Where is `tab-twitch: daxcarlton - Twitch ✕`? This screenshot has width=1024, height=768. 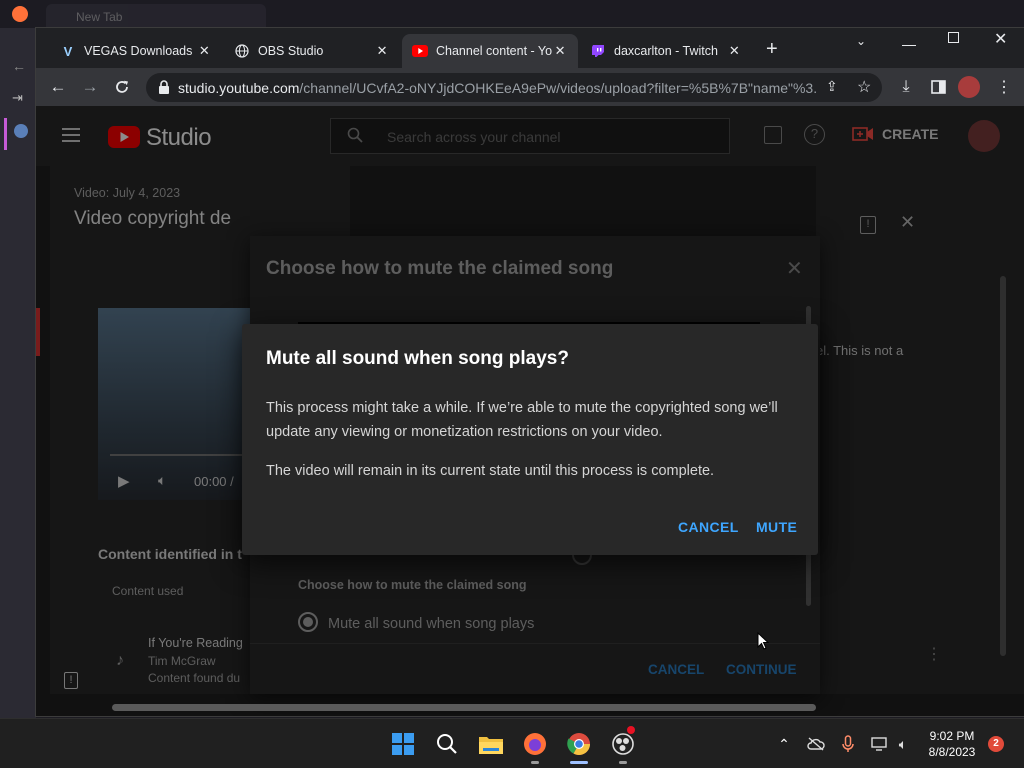 tab-twitch: daxcarlton - Twitch ✕ is located at coordinates (666, 51).